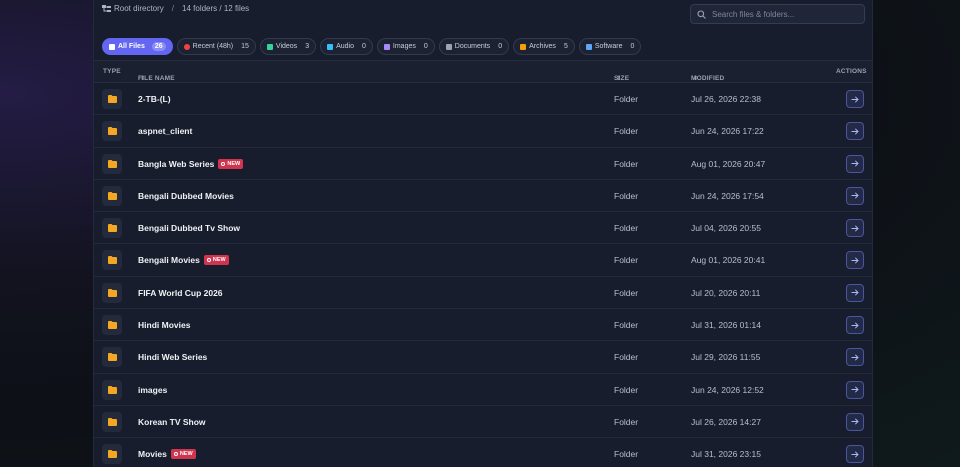 The image size is (960, 467). Describe the element at coordinates (330, 46) in the screenshot. I see `music-icon` at that location.